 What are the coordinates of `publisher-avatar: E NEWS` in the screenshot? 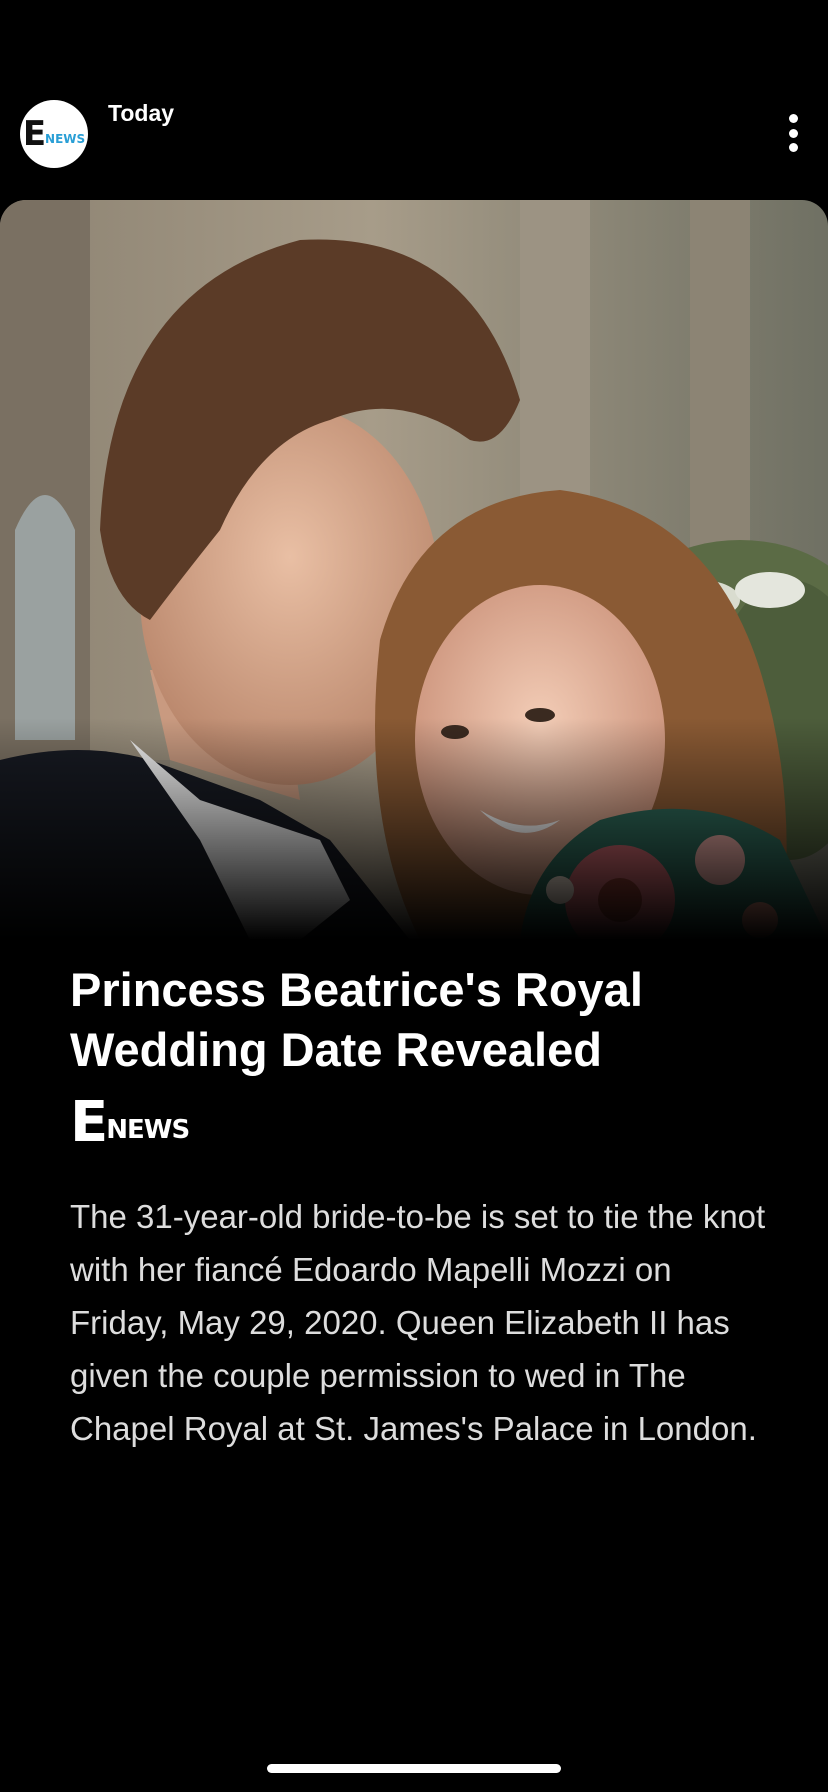 It's located at (54, 134).